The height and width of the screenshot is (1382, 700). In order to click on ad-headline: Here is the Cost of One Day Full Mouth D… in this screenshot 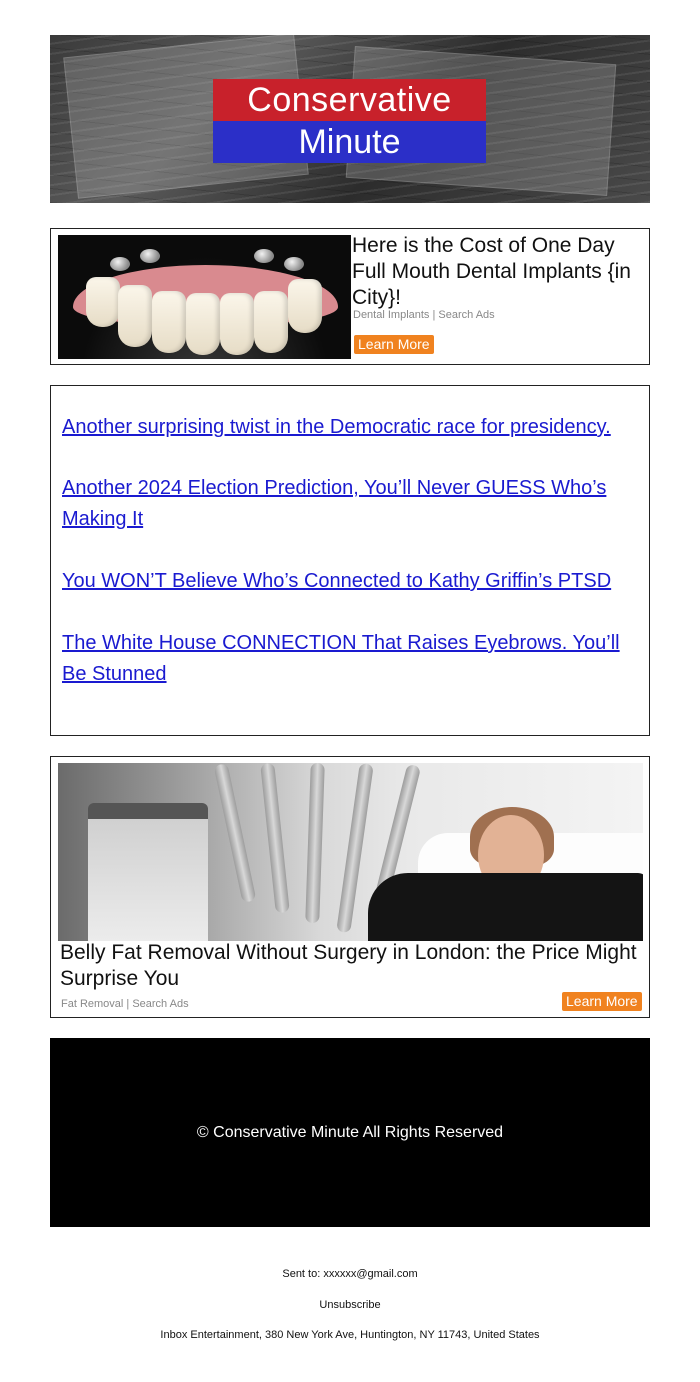, I will do `click(497, 272)`.